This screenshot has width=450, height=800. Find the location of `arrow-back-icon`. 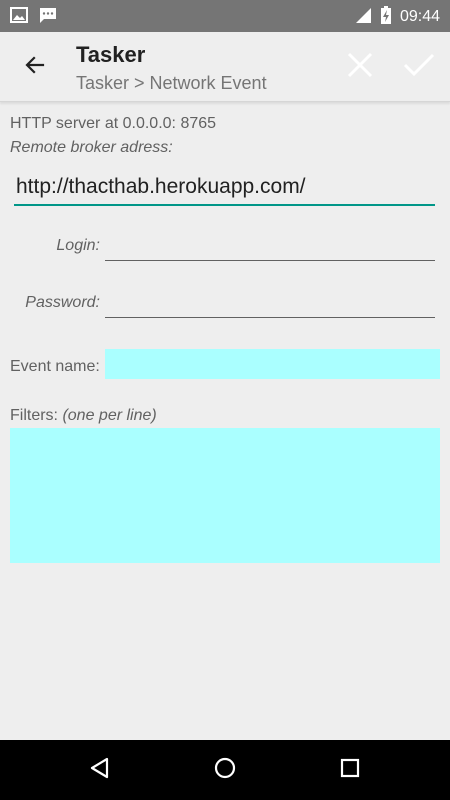

arrow-back-icon is located at coordinates (35, 67).